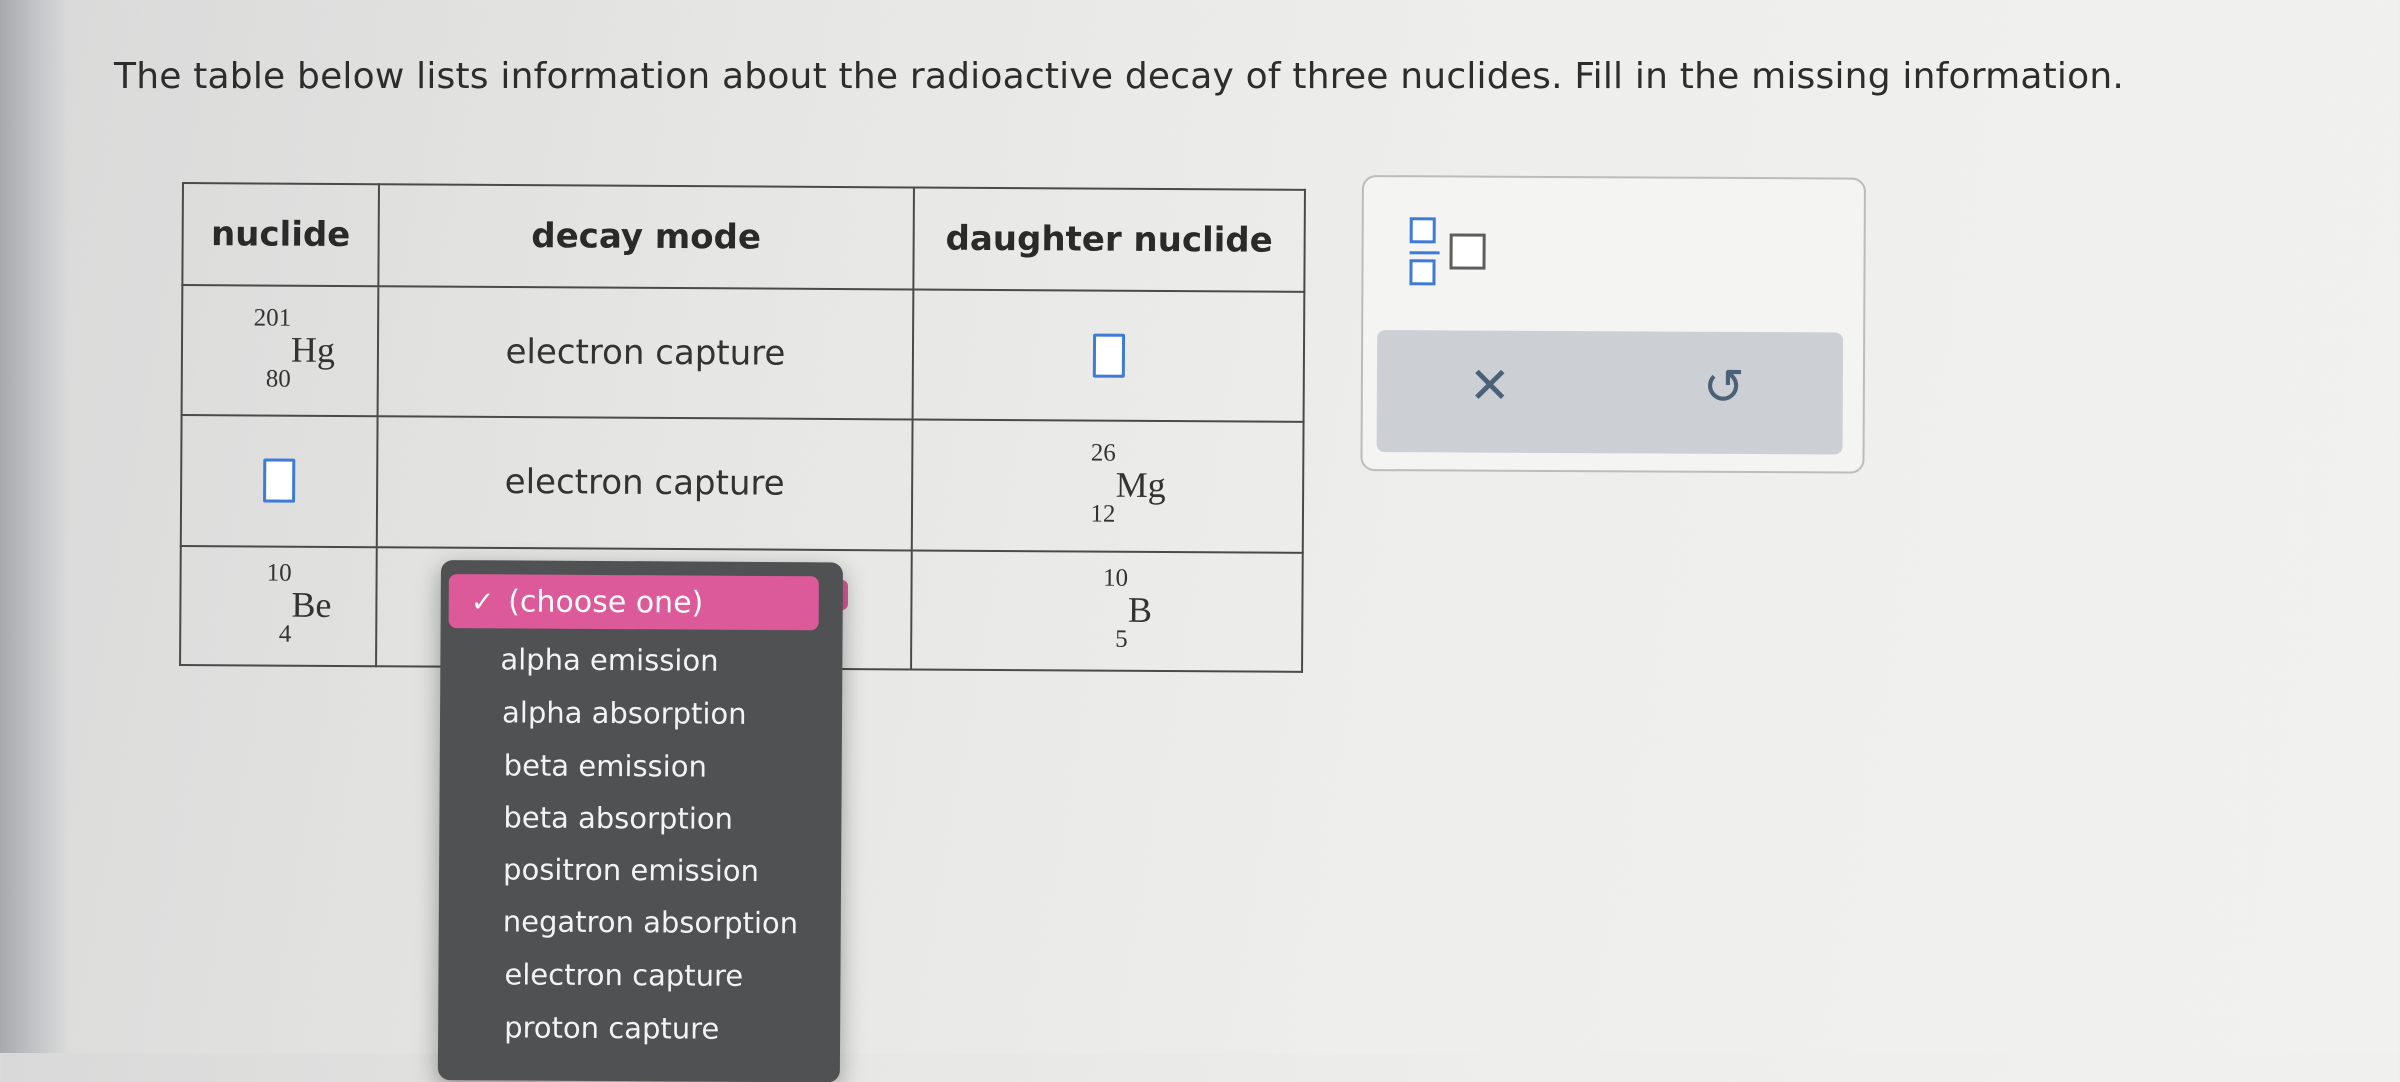 Image resolution: width=2400 pixels, height=1082 pixels. Describe the element at coordinates (1140, 485) in the screenshot. I see `element-symbol: Mg` at that location.